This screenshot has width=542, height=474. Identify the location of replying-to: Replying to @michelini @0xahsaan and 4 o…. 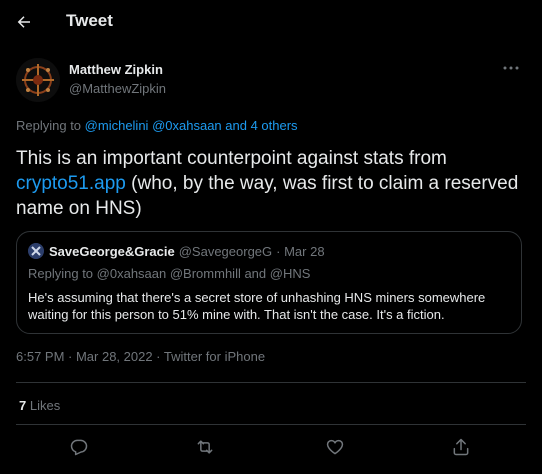
(157, 125).